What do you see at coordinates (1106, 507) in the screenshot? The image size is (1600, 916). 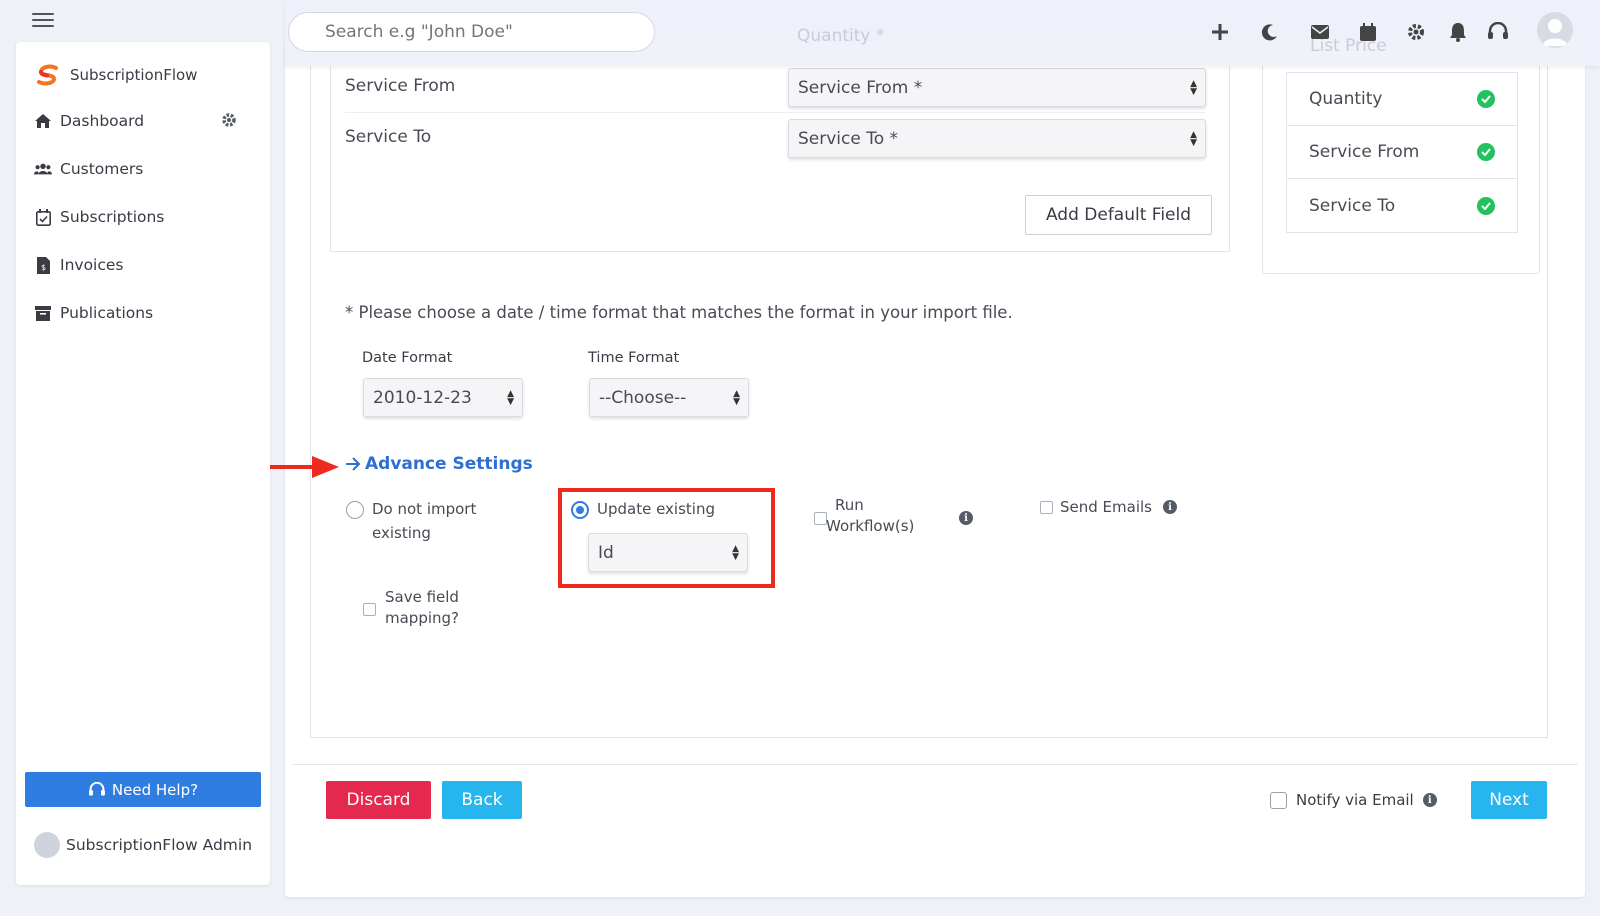 I see `send-emails-label: Send Emails` at bounding box center [1106, 507].